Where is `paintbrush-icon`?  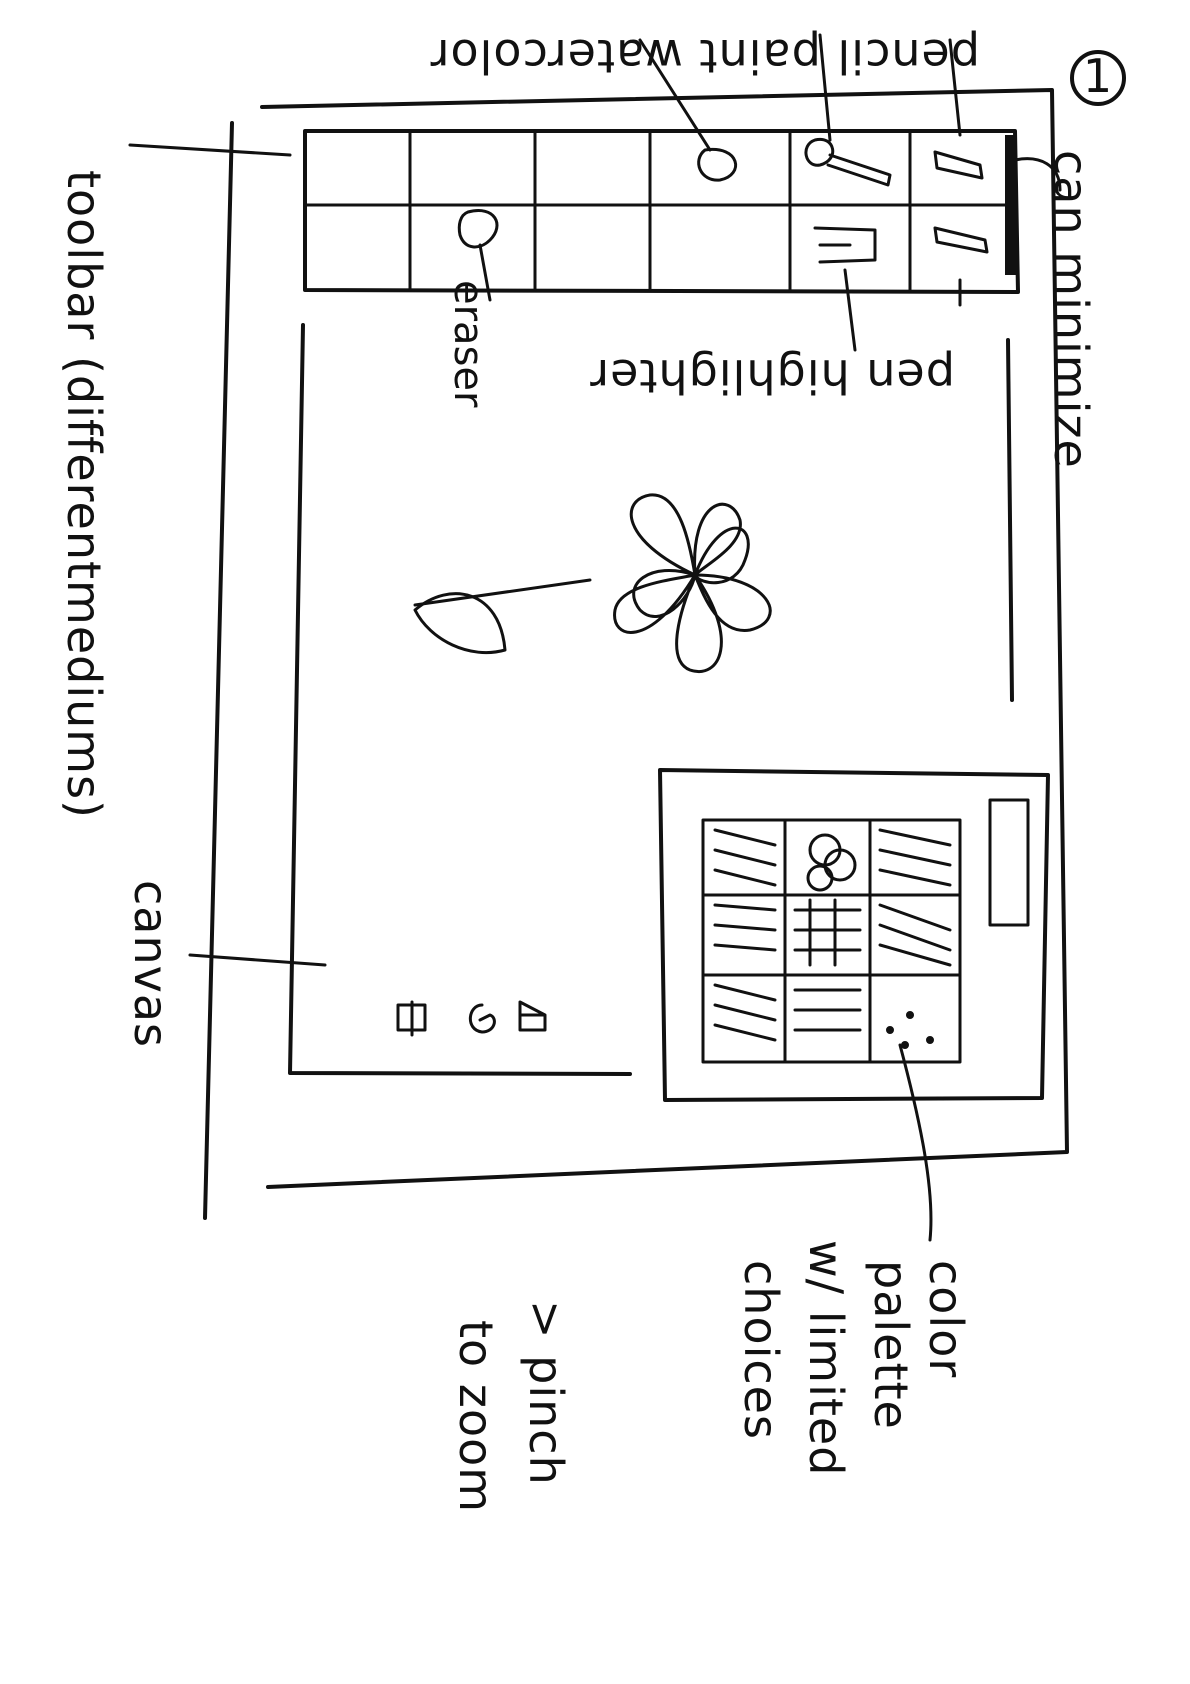 paintbrush-icon is located at coordinates (848, 162).